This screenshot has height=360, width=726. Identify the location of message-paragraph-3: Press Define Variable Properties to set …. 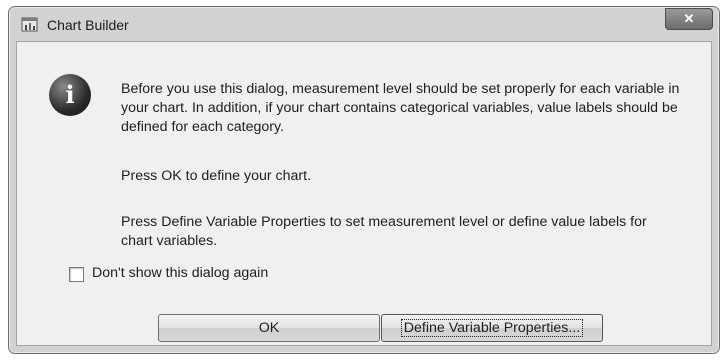
(384, 231).